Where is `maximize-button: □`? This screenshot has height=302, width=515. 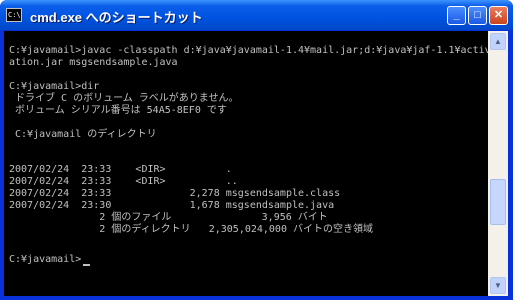
maximize-button: □ is located at coordinates (477, 15).